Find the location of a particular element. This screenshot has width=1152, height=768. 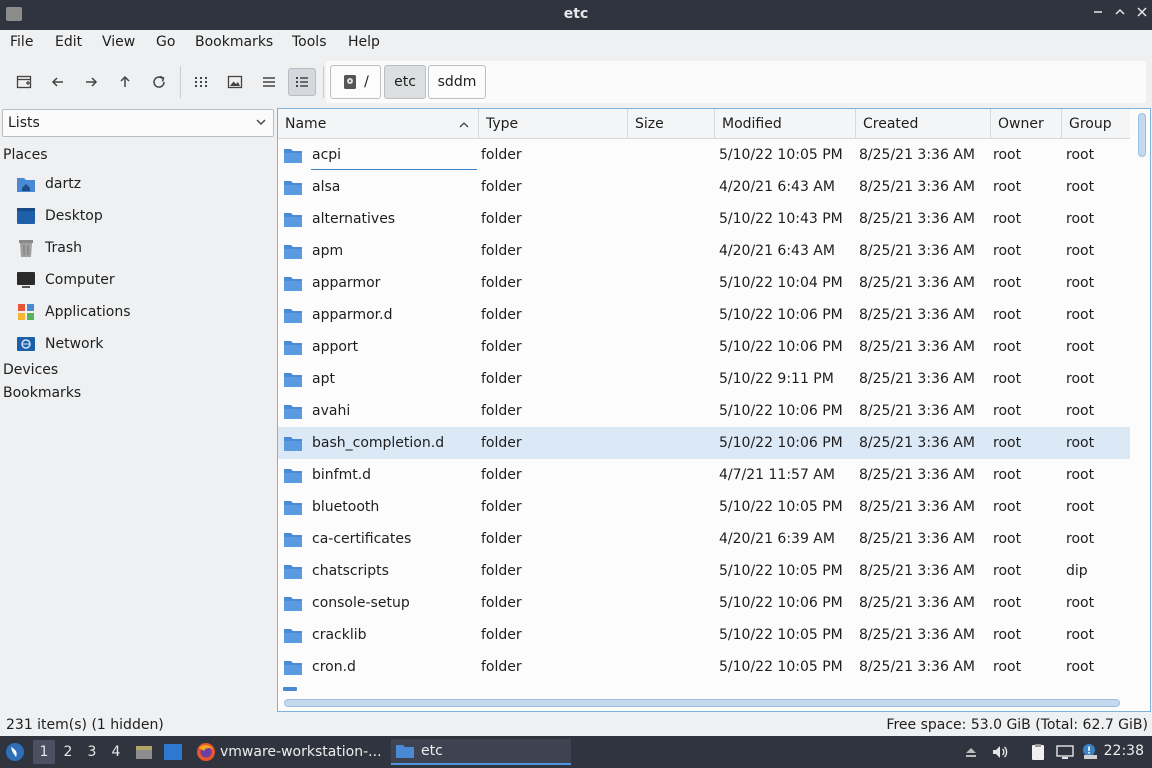

sidebar-item-applications: Applications is located at coordinates (141, 312).